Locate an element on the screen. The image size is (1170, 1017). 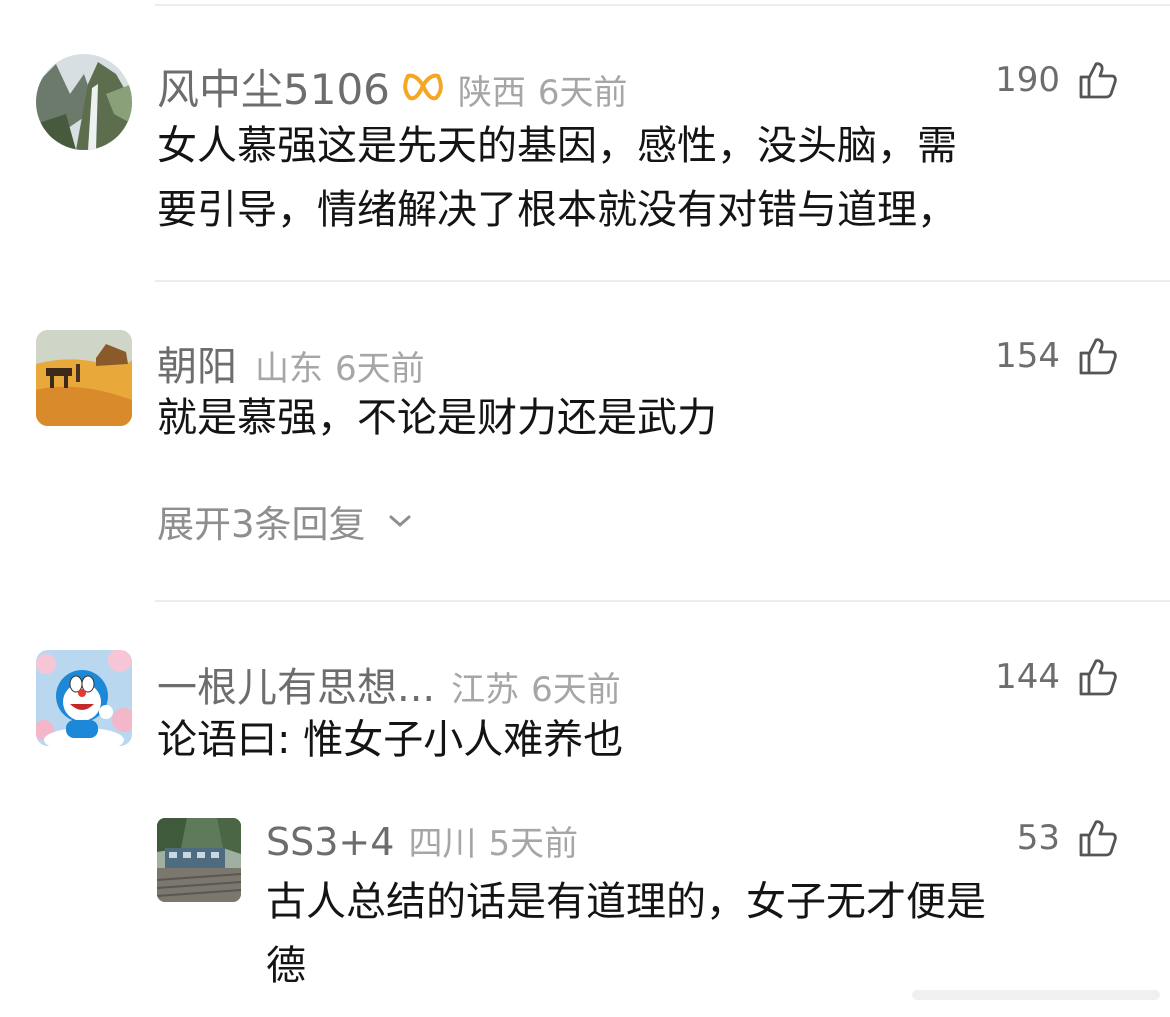
like-button: 53 is located at coordinates (1009, 838).